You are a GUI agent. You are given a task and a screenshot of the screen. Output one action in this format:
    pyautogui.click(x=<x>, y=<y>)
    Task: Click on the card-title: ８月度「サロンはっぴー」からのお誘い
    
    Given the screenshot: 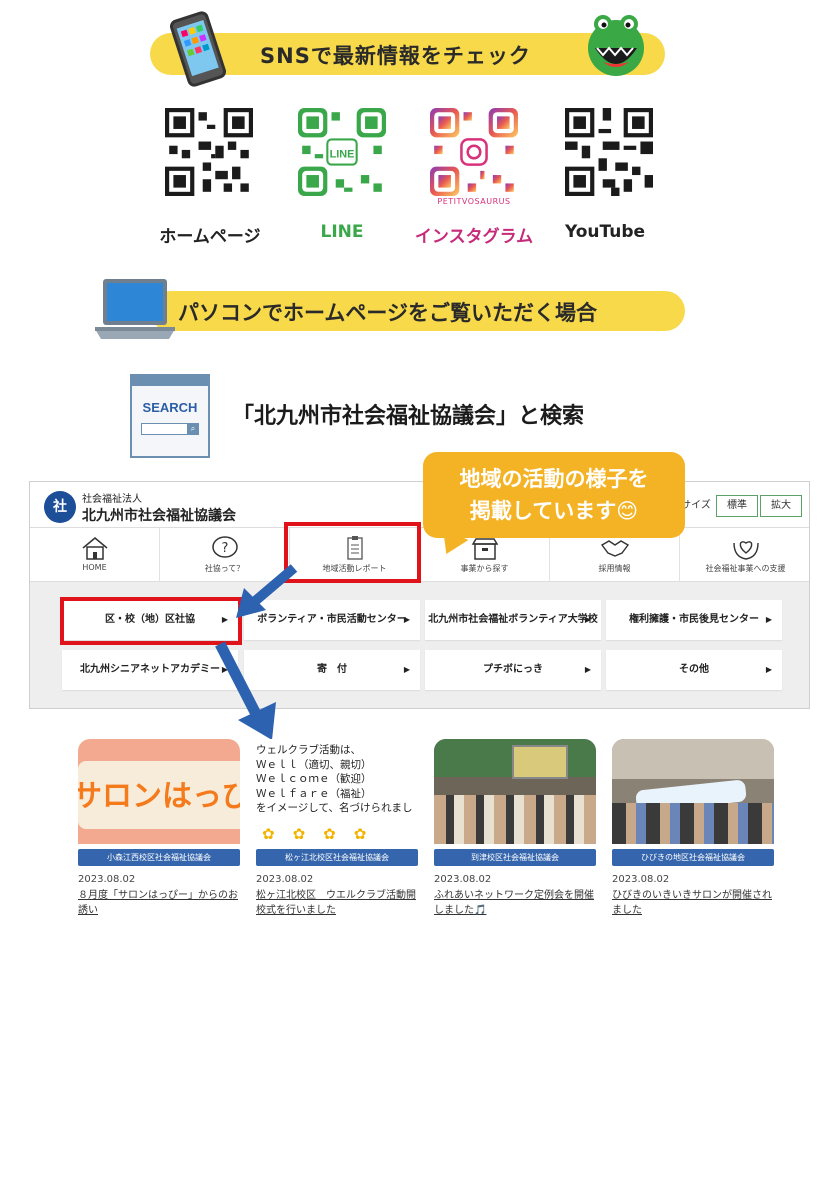 What is the action you would take?
    pyautogui.click(x=159, y=903)
    